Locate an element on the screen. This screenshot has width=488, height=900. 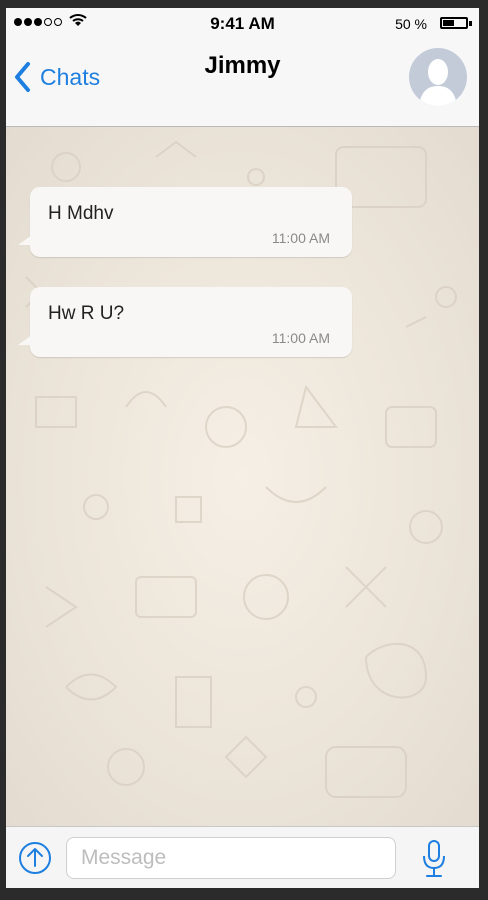
upload-icon is located at coordinates (35, 858).